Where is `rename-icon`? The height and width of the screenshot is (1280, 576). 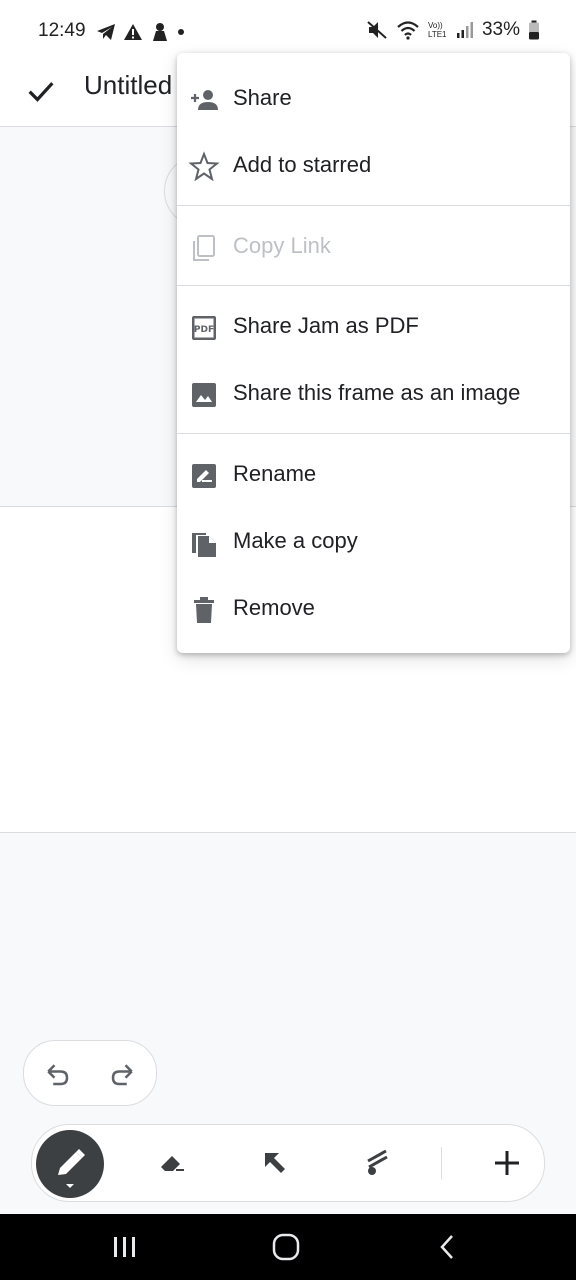 rename-icon is located at coordinates (204, 476).